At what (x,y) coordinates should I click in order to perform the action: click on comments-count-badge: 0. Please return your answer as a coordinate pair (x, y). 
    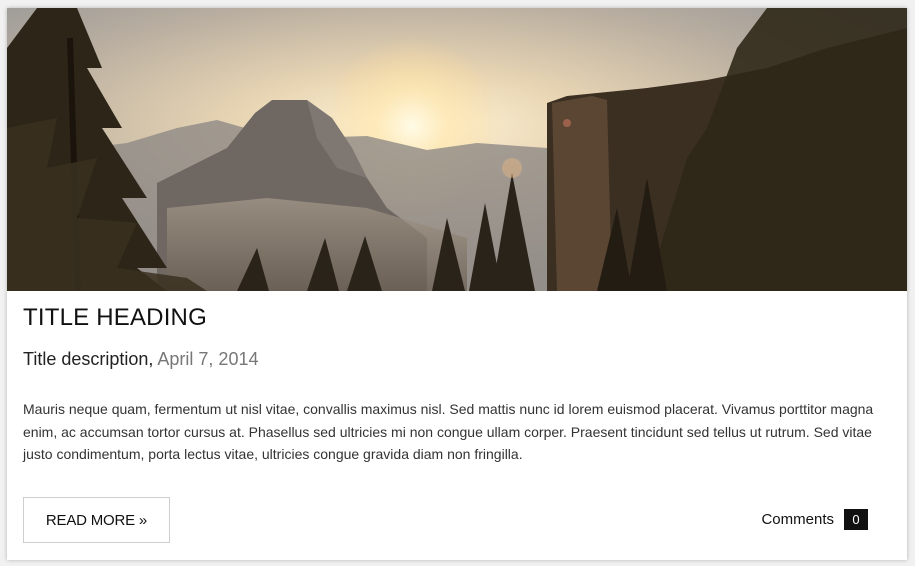
    Looking at the image, I should click on (856, 519).